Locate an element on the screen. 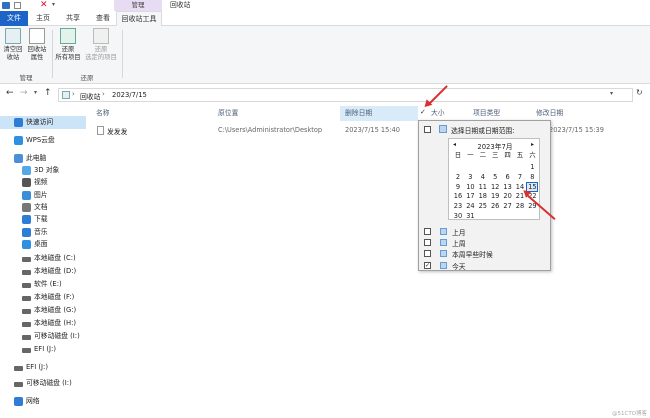 This screenshot has width=650, height=418. calendar-day: 4 is located at coordinates (483, 177).